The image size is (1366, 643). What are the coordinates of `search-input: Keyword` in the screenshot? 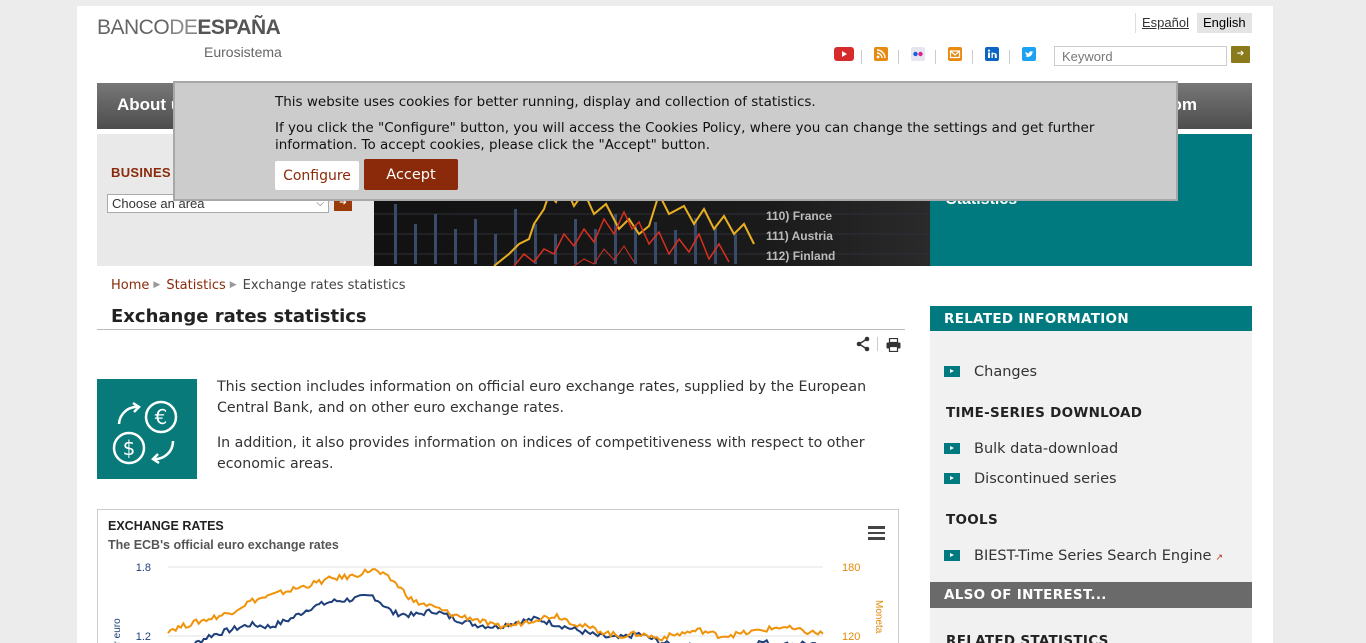 It's located at (1140, 56).